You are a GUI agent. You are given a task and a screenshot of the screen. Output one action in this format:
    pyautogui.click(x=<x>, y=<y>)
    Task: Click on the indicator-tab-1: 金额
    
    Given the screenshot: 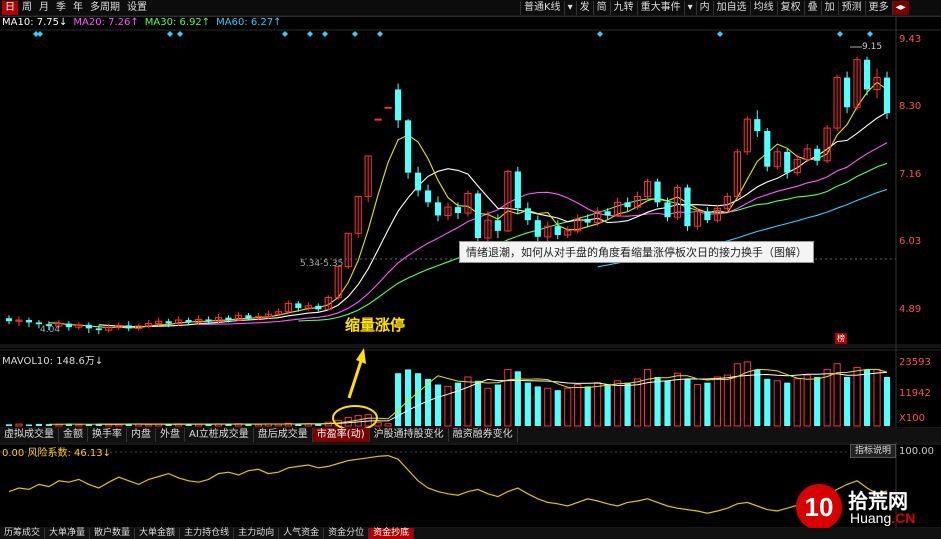 What is the action you would take?
    pyautogui.click(x=73, y=435)
    